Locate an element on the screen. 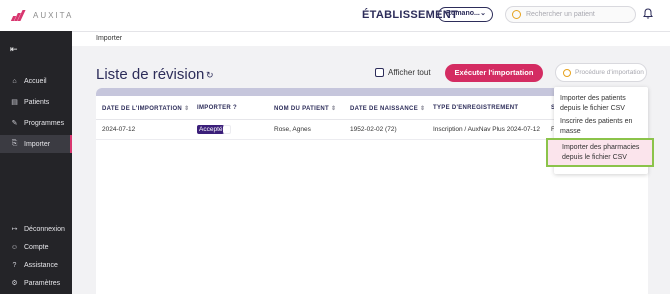  patients-icon: ▤ is located at coordinates (14, 102).